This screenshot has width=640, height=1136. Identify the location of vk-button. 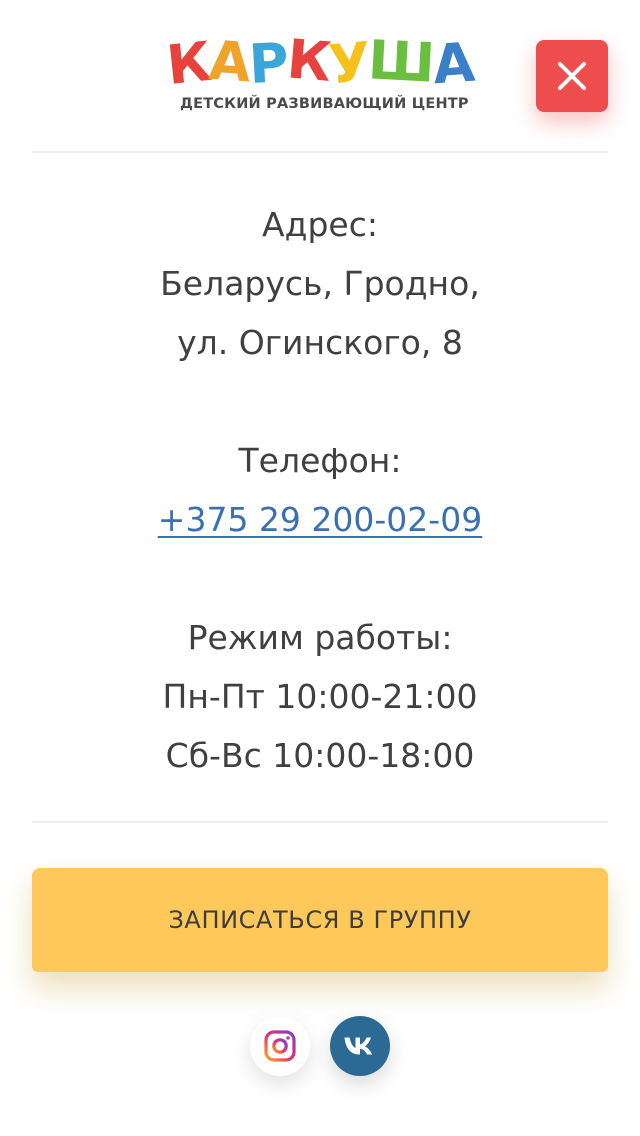
(360, 1046).